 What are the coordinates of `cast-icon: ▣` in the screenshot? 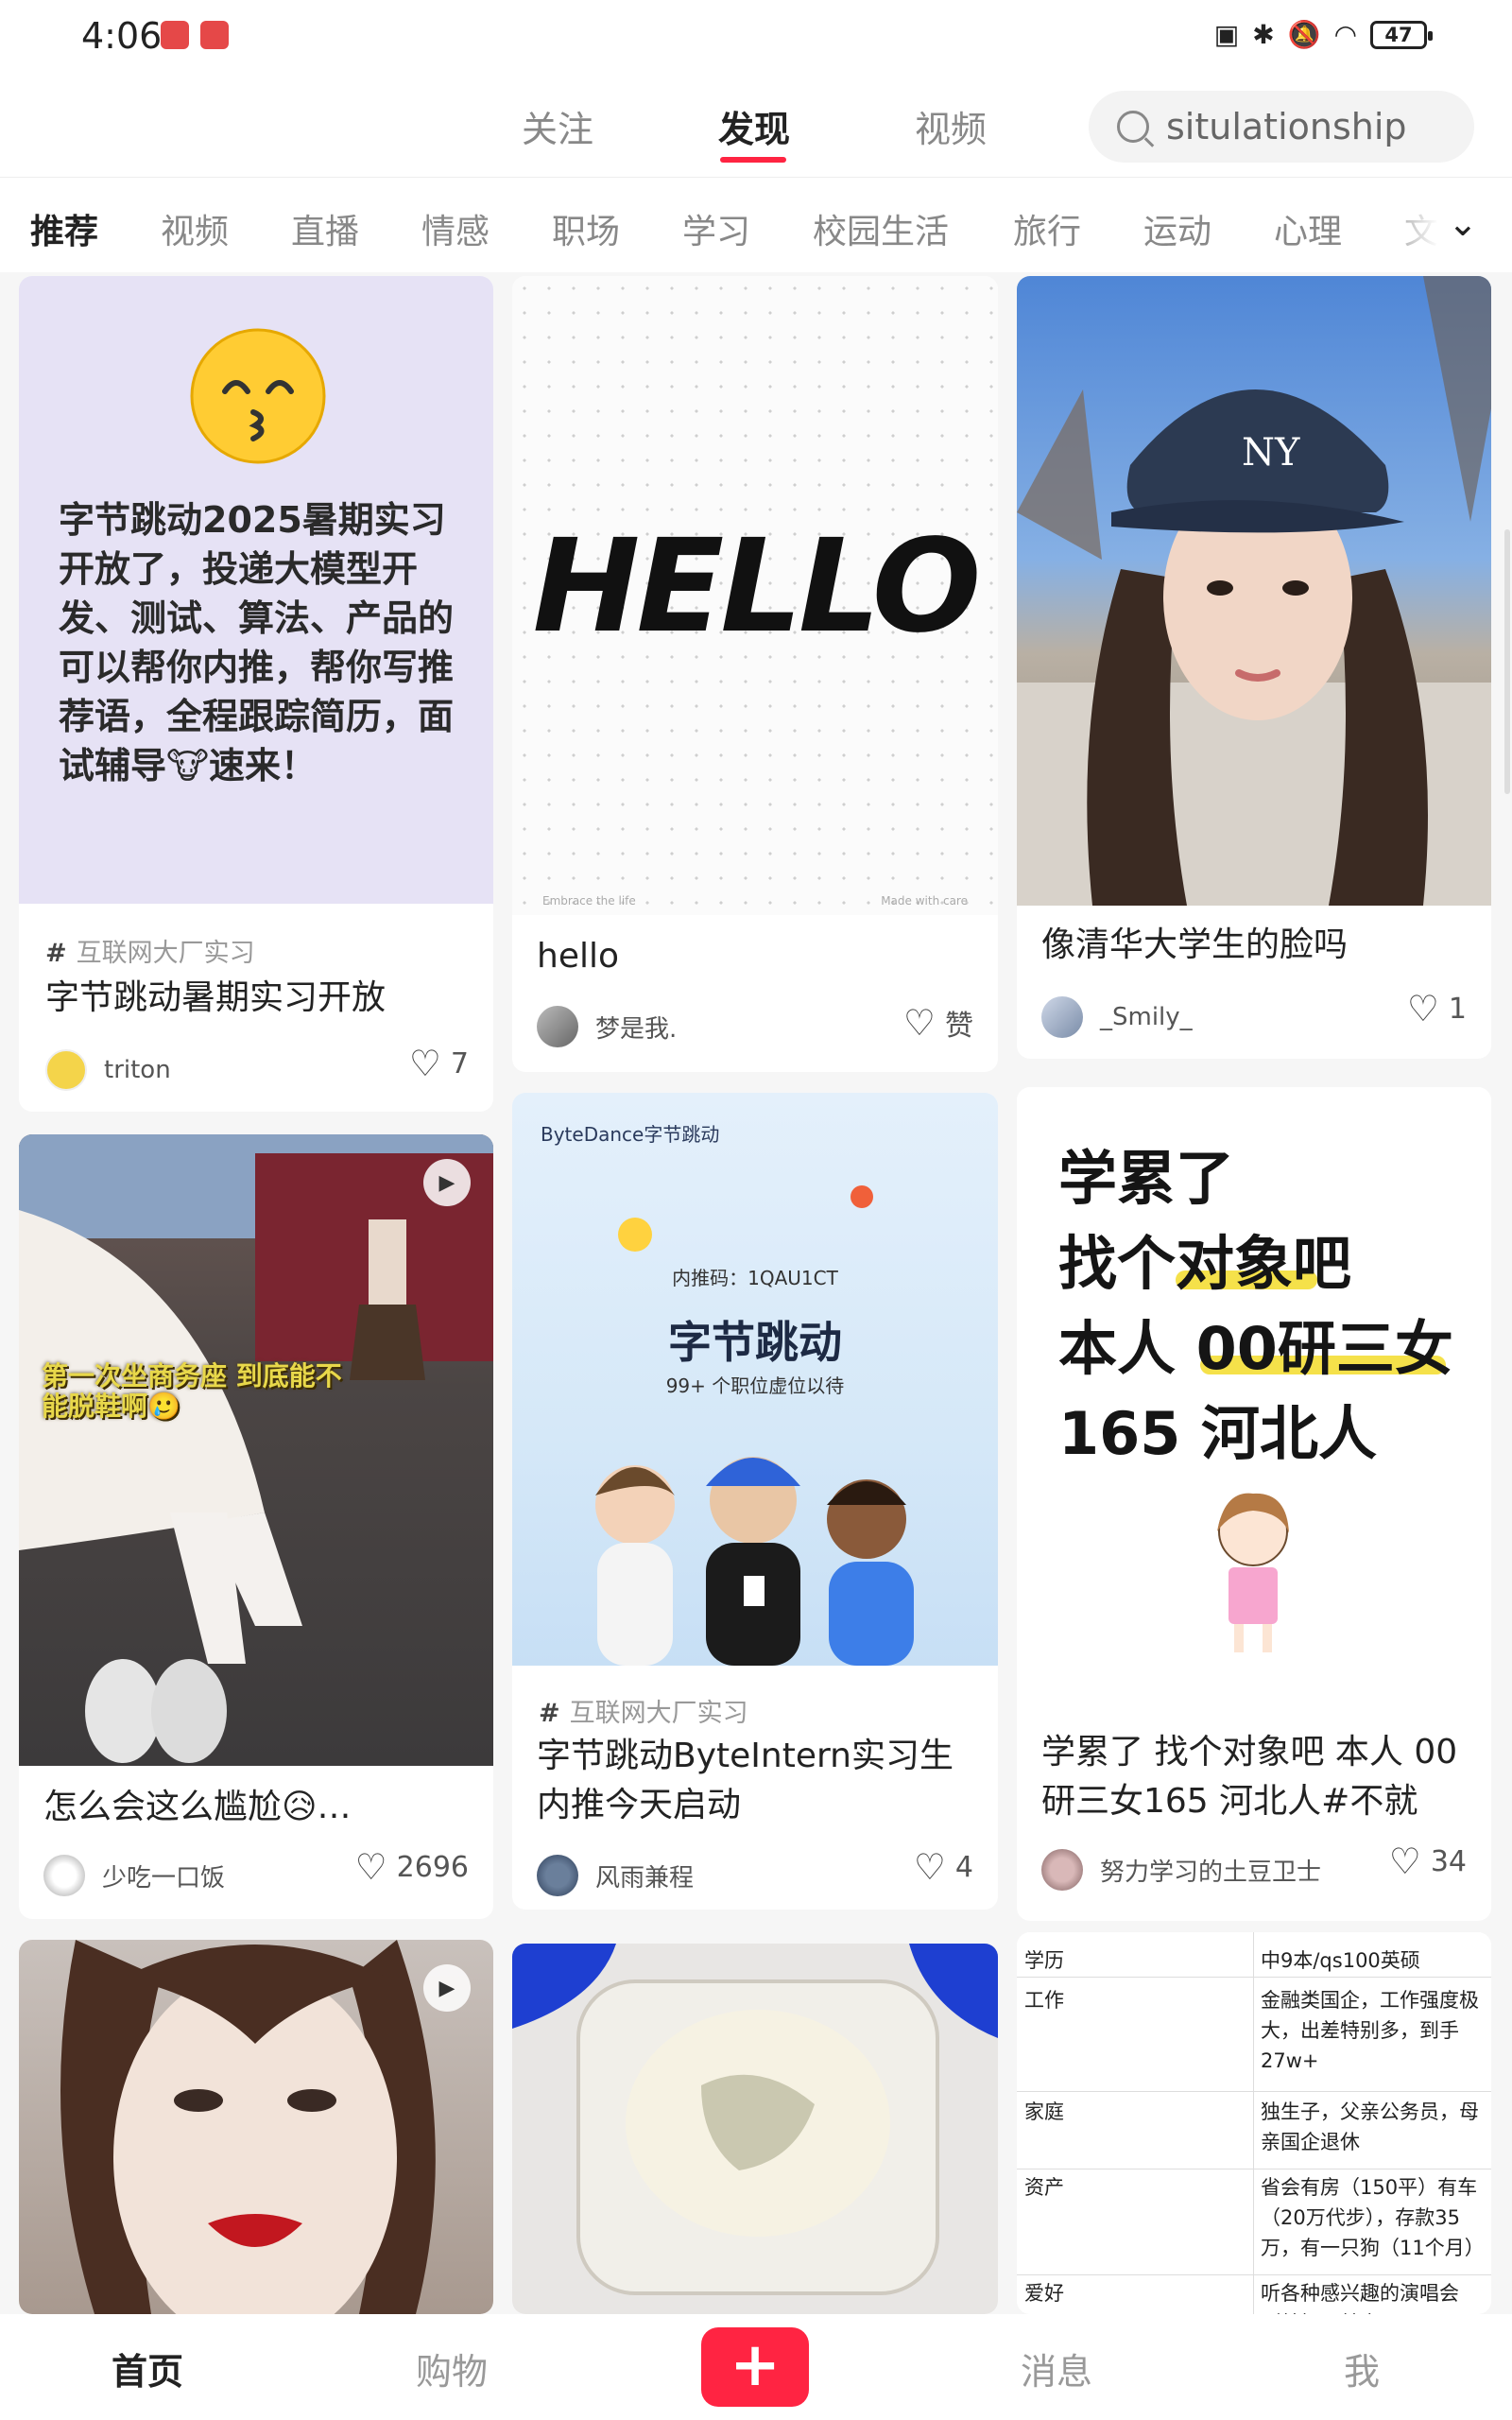 It's located at (1226, 34).